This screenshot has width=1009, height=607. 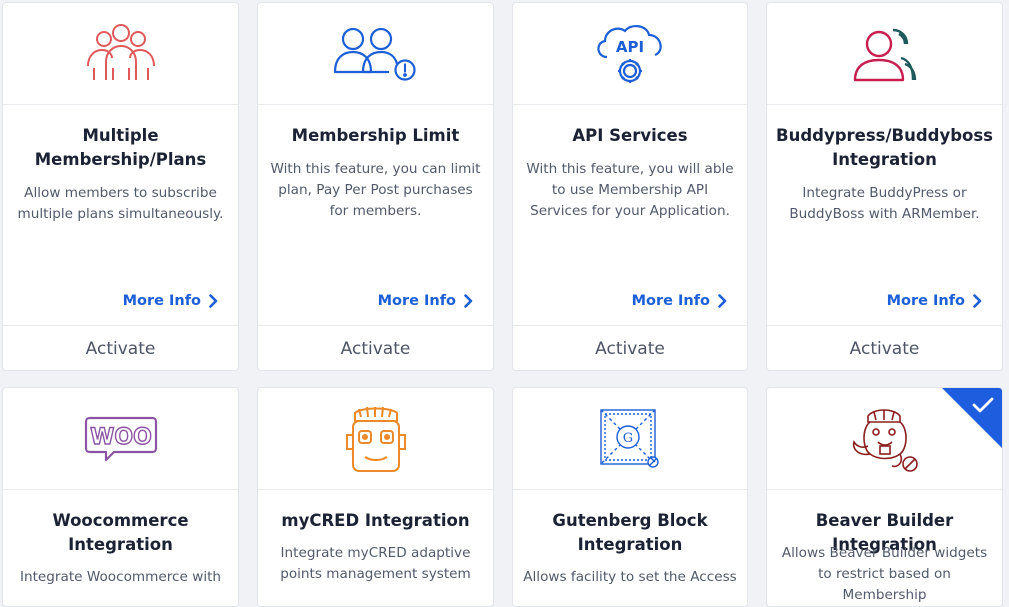 I want to click on addon-title: API Services, so click(x=630, y=135).